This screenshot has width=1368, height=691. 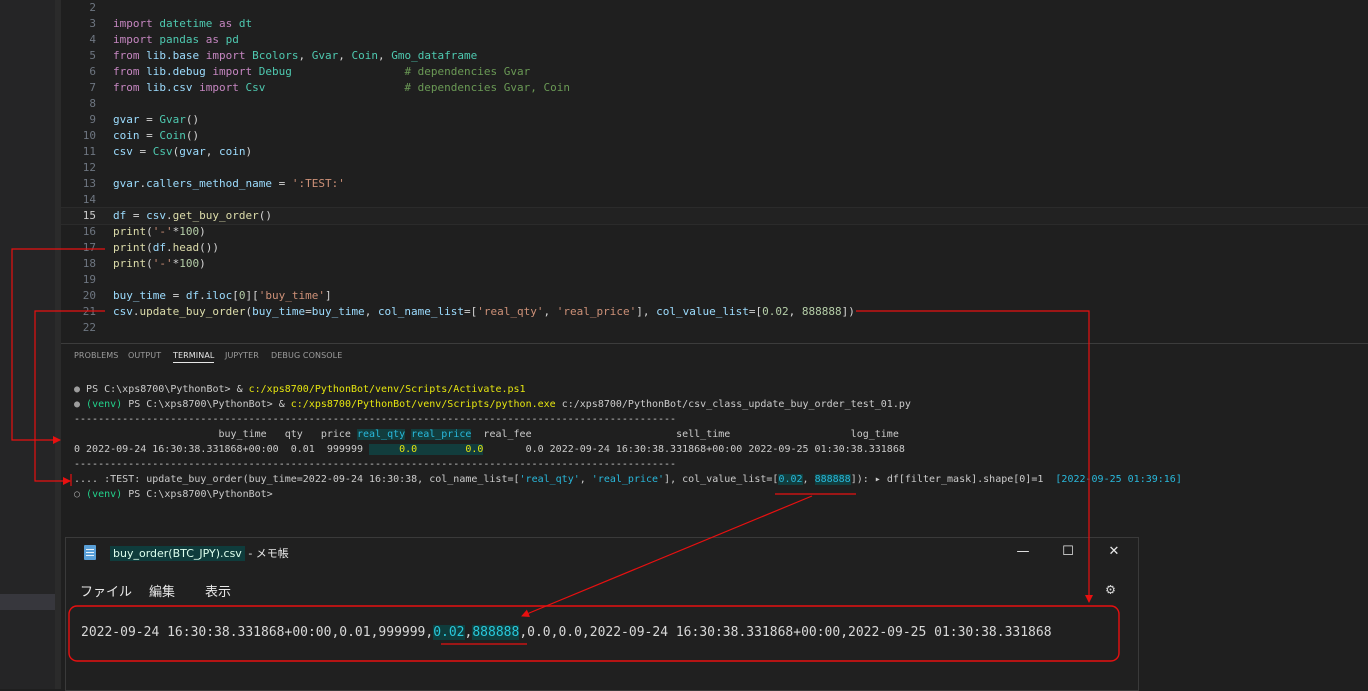 What do you see at coordinates (594, 633) in the screenshot?
I see `annotation-box` at bounding box center [594, 633].